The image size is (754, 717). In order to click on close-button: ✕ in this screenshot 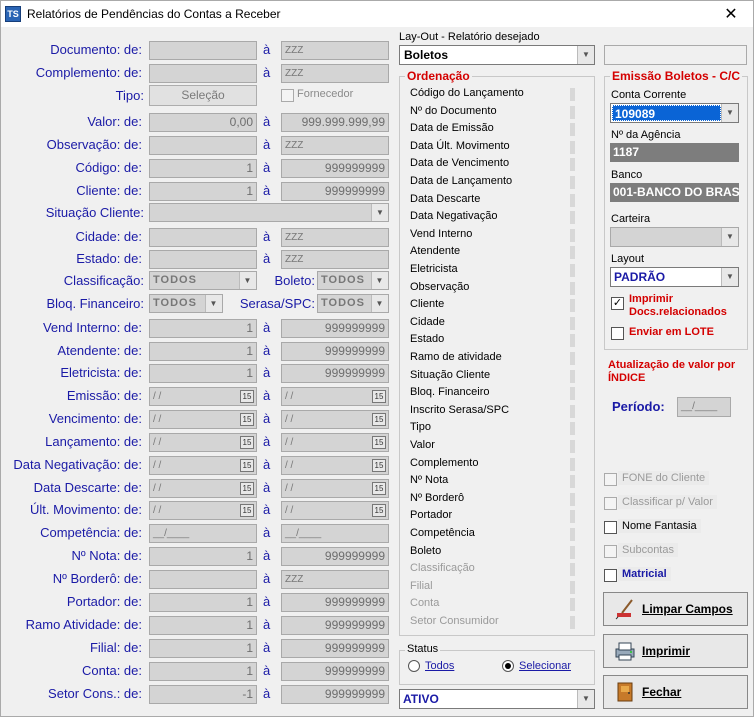, I will do `click(731, 14)`.